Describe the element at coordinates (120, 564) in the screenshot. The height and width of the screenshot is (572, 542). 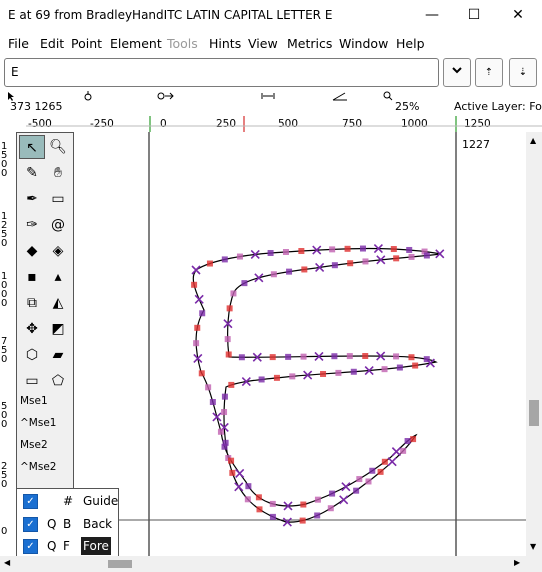
I see `horizontal-scroll-thumb` at that location.